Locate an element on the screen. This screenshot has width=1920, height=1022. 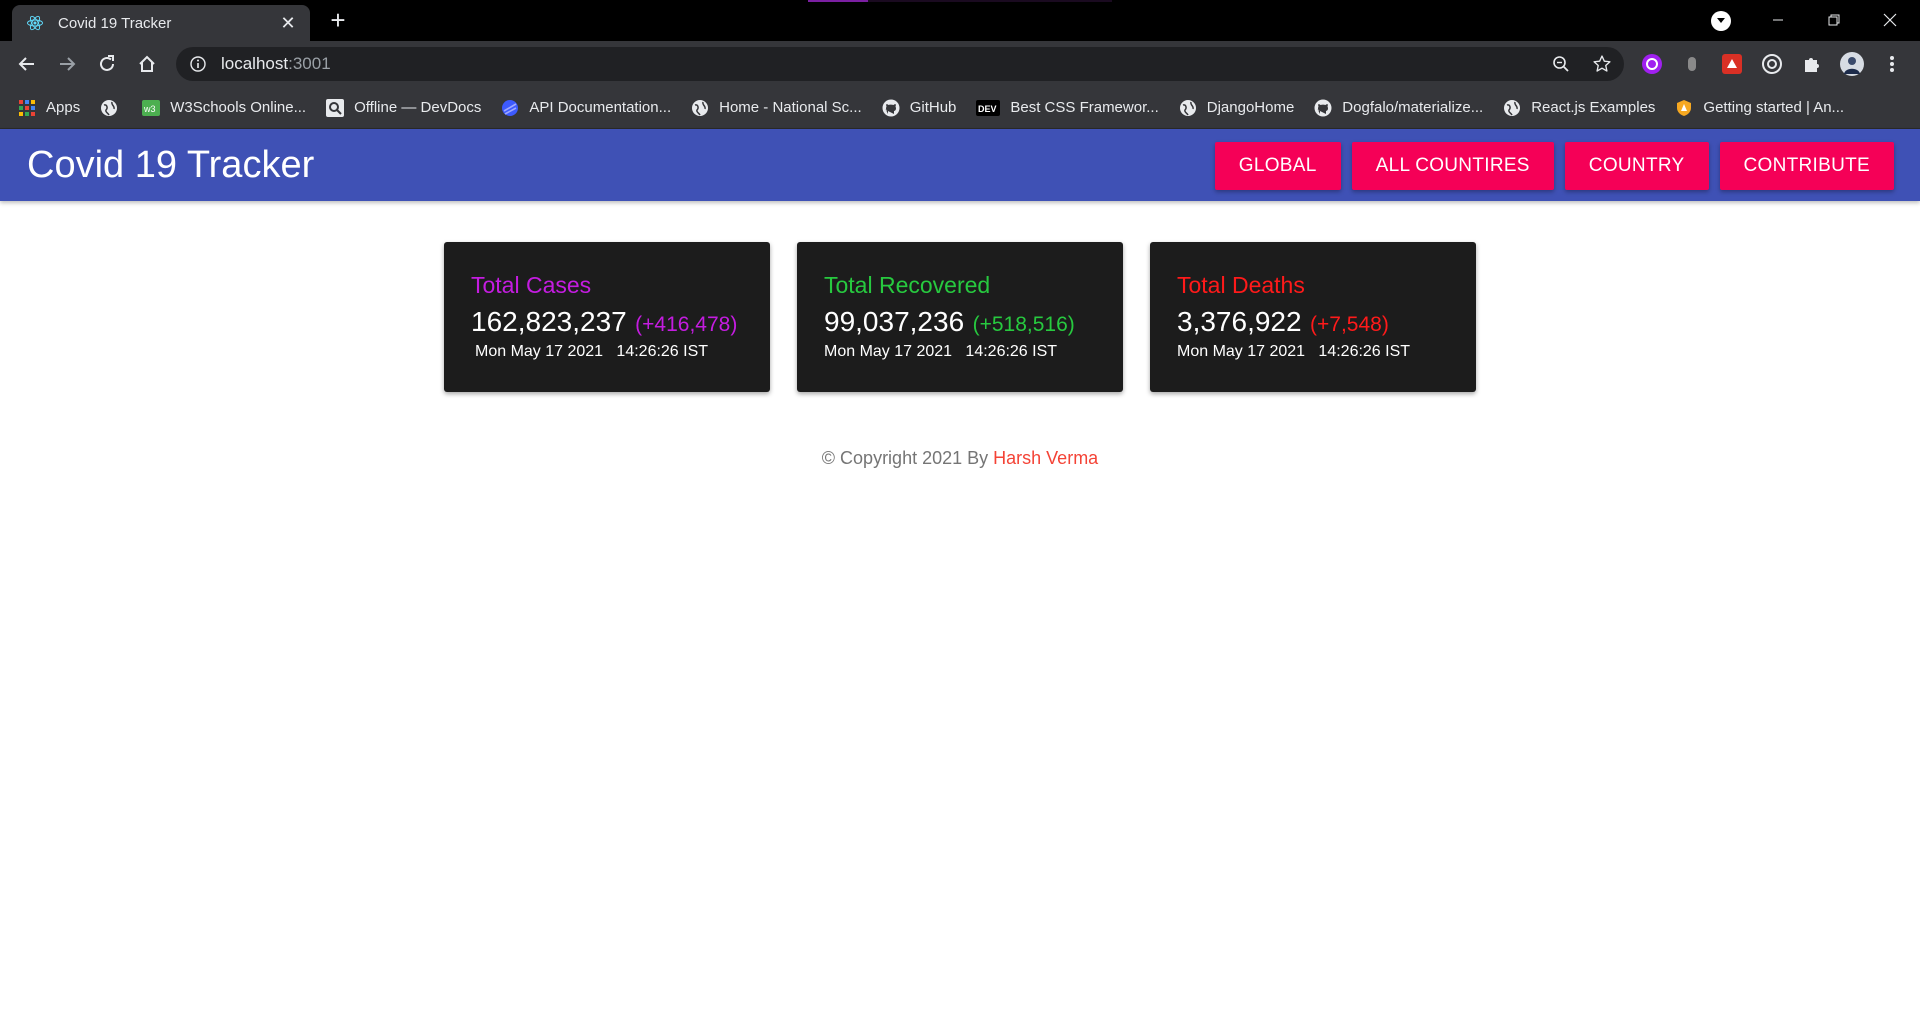
extension-target-icon is located at coordinates (1772, 64).